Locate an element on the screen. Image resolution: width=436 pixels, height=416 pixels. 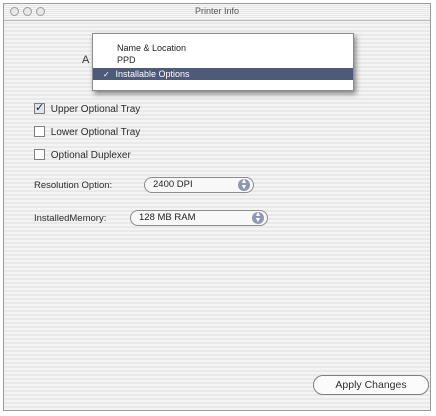
memory-value: 128 MB RAM is located at coordinates (167, 217).